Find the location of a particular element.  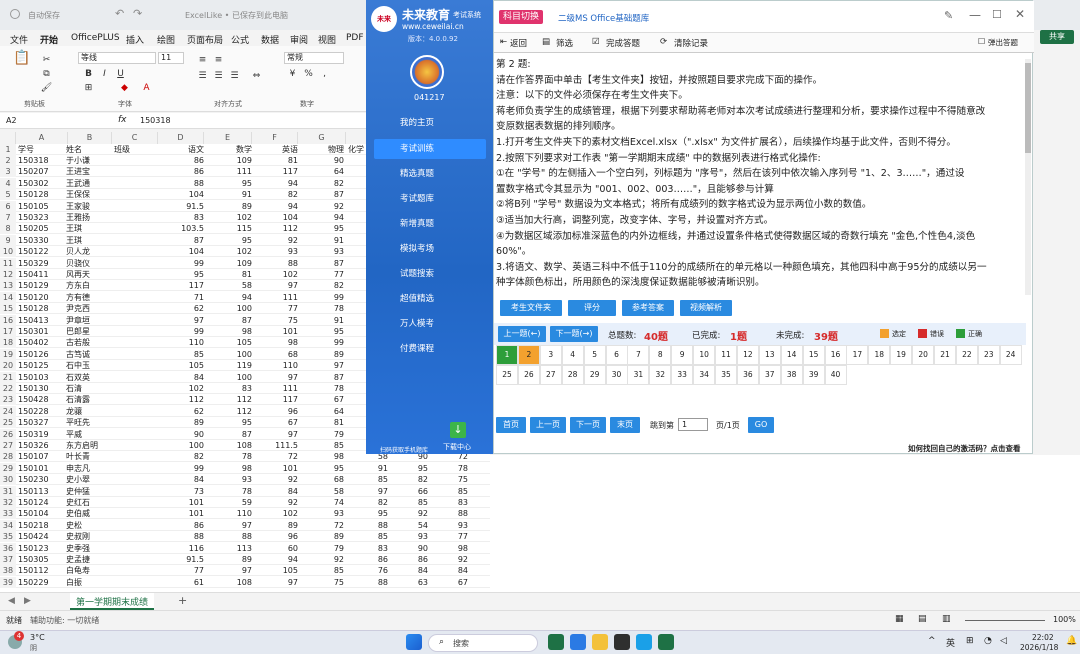

table-cell: 150122 is located at coordinates (42, 251).